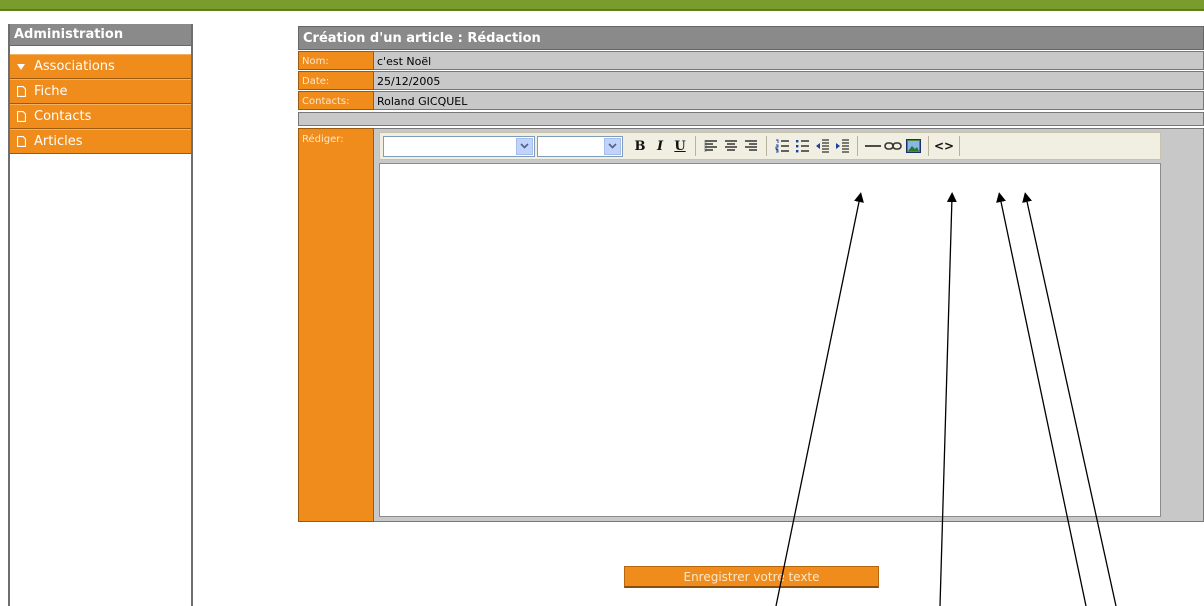  I want to click on font-select, so click(459, 146).